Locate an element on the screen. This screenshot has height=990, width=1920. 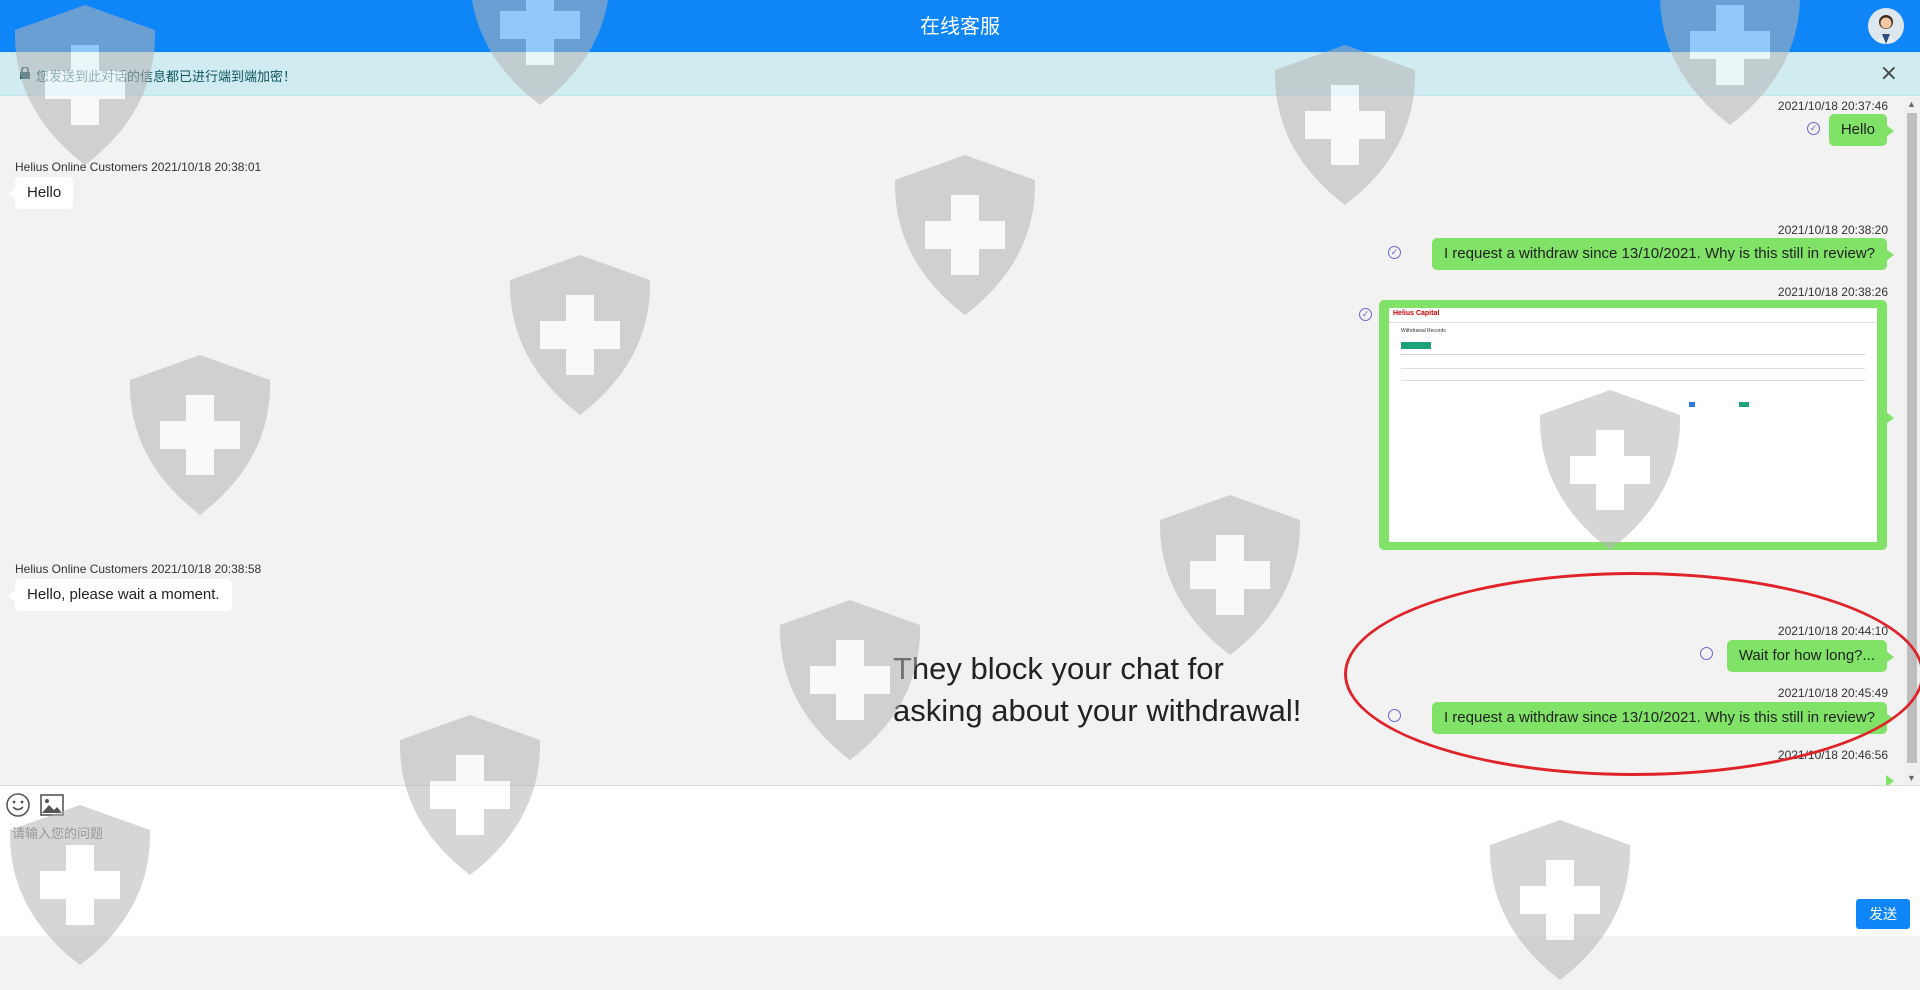
scroll-down-icon: ▼ is located at coordinates (1911, 778).